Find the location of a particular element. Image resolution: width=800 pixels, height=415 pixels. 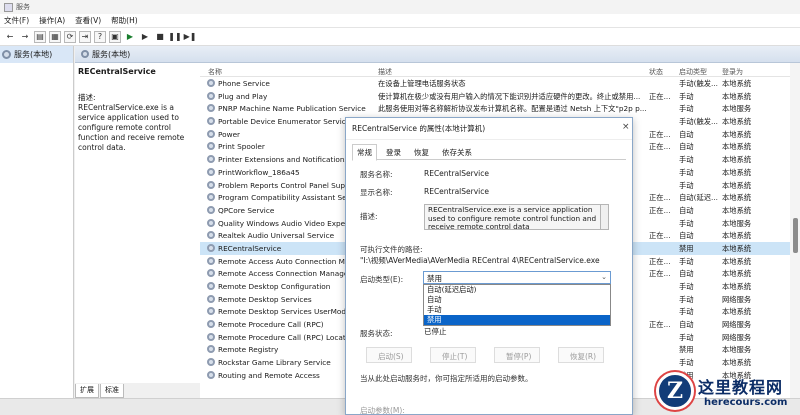

service-name-cell: Portable Device Enumerator Service is located at coordinates (284, 122).